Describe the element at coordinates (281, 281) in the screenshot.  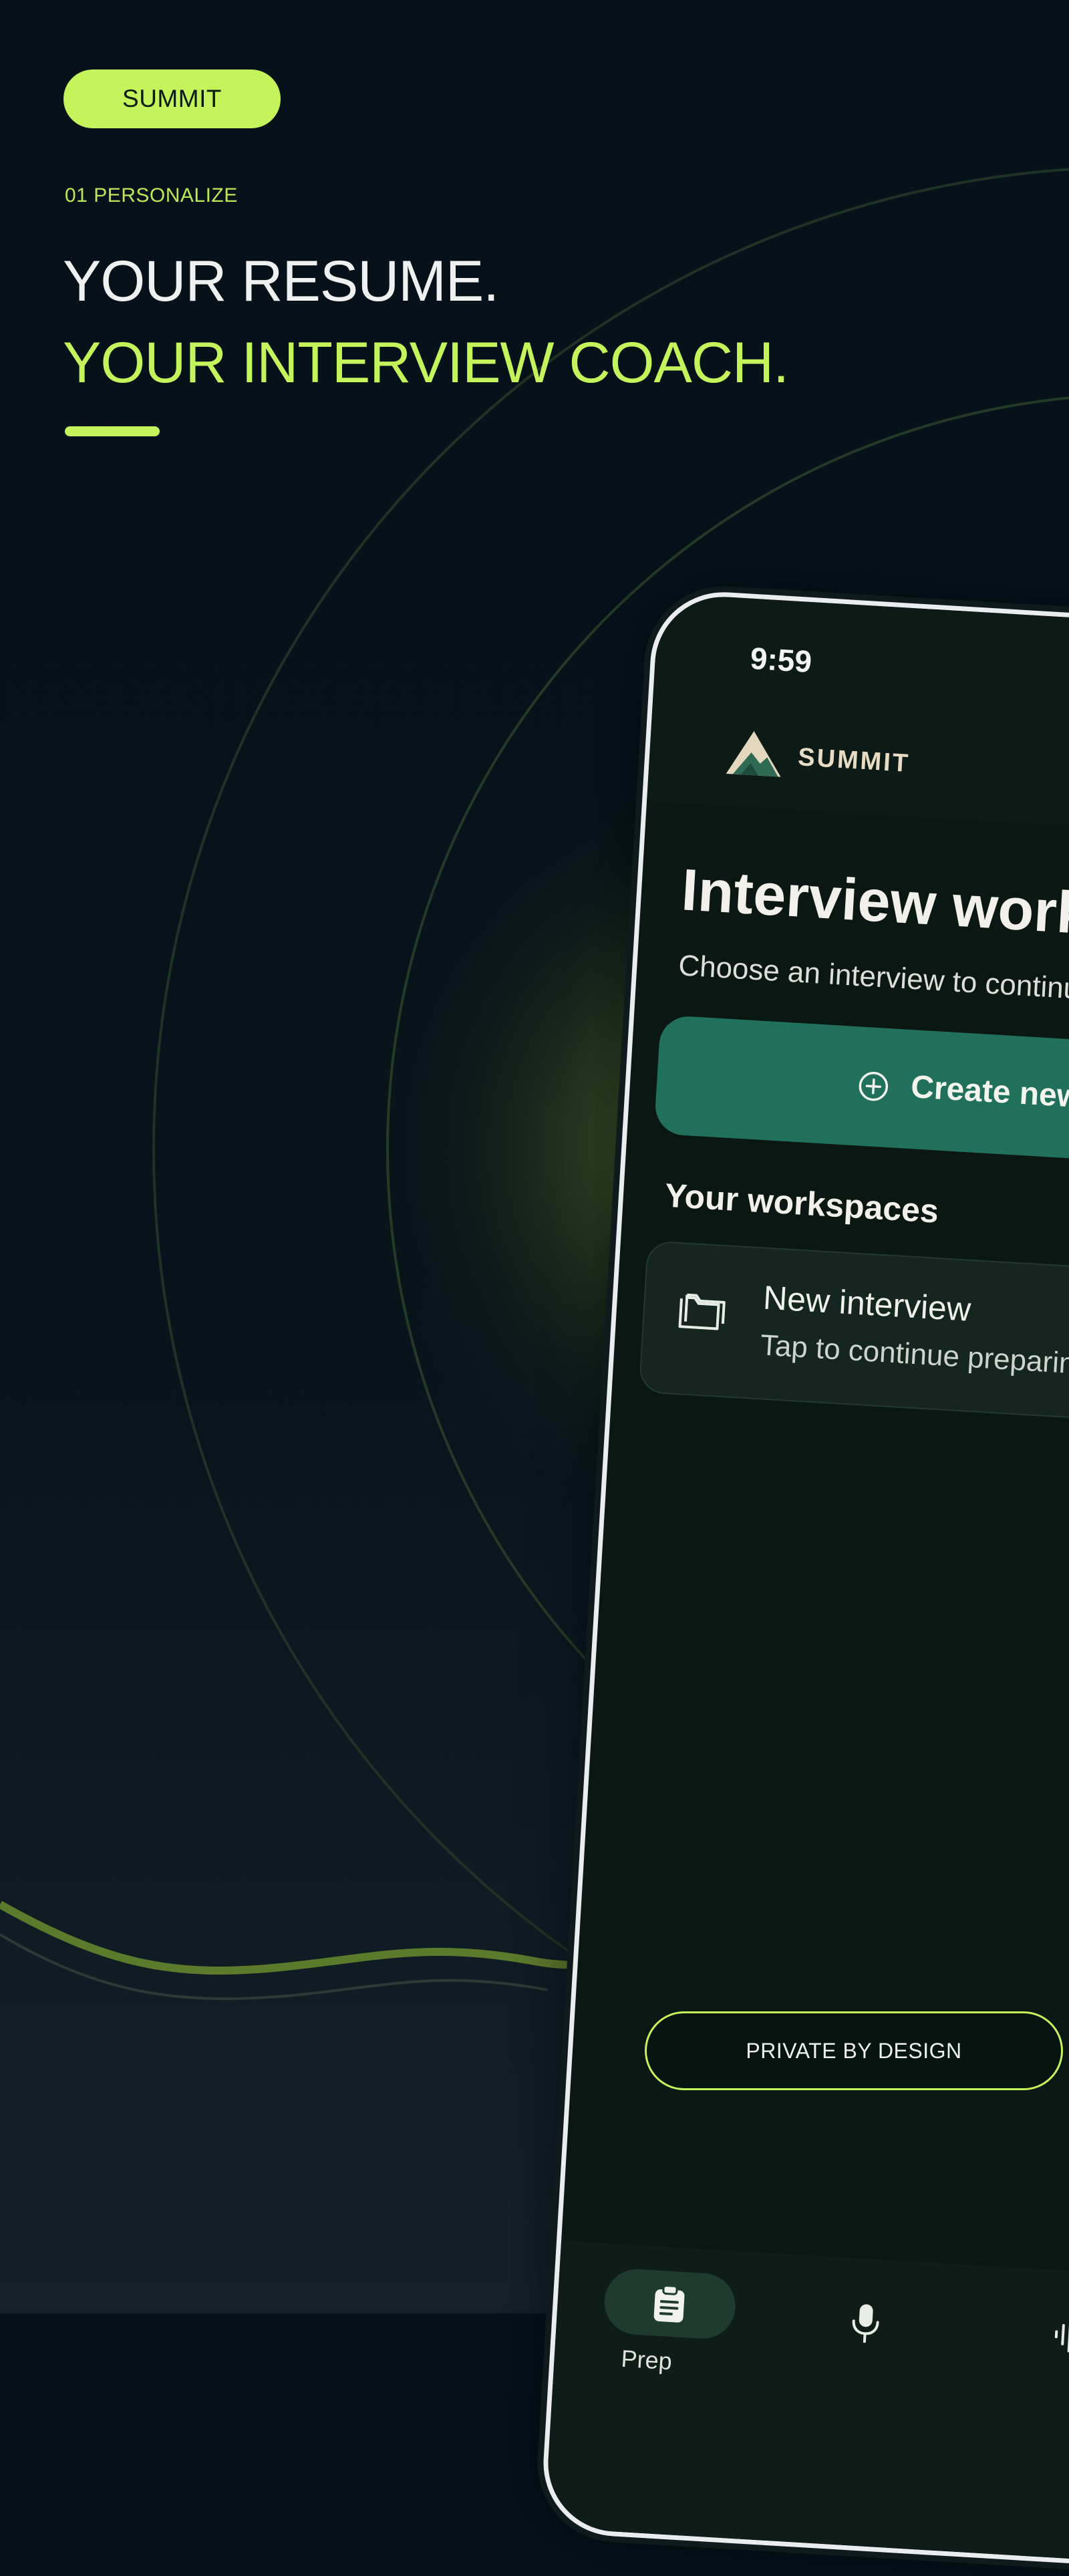
I see `headline-line-1: YOUR RESUME.` at that location.